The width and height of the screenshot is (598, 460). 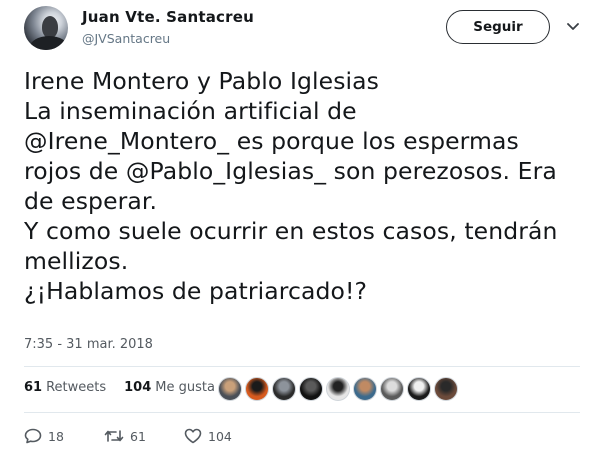 What do you see at coordinates (168, 17) in the screenshot?
I see `author-name: Juan Vte. Santacreu` at bounding box center [168, 17].